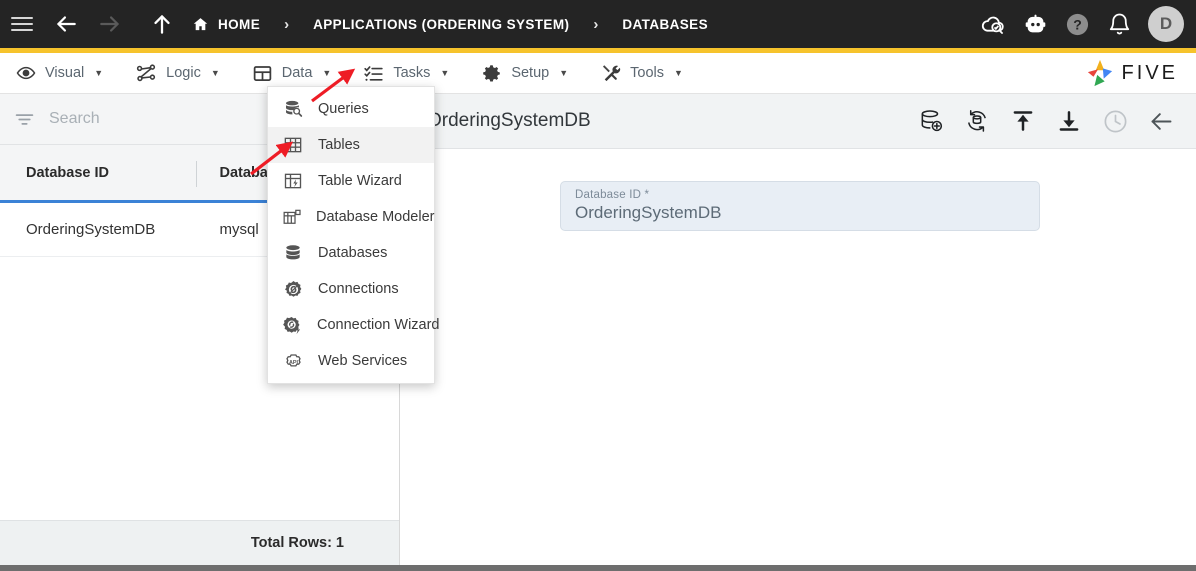  What do you see at coordinates (110, 24) in the screenshot?
I see `arrow-right-icon` at bounding box center [110, 24].